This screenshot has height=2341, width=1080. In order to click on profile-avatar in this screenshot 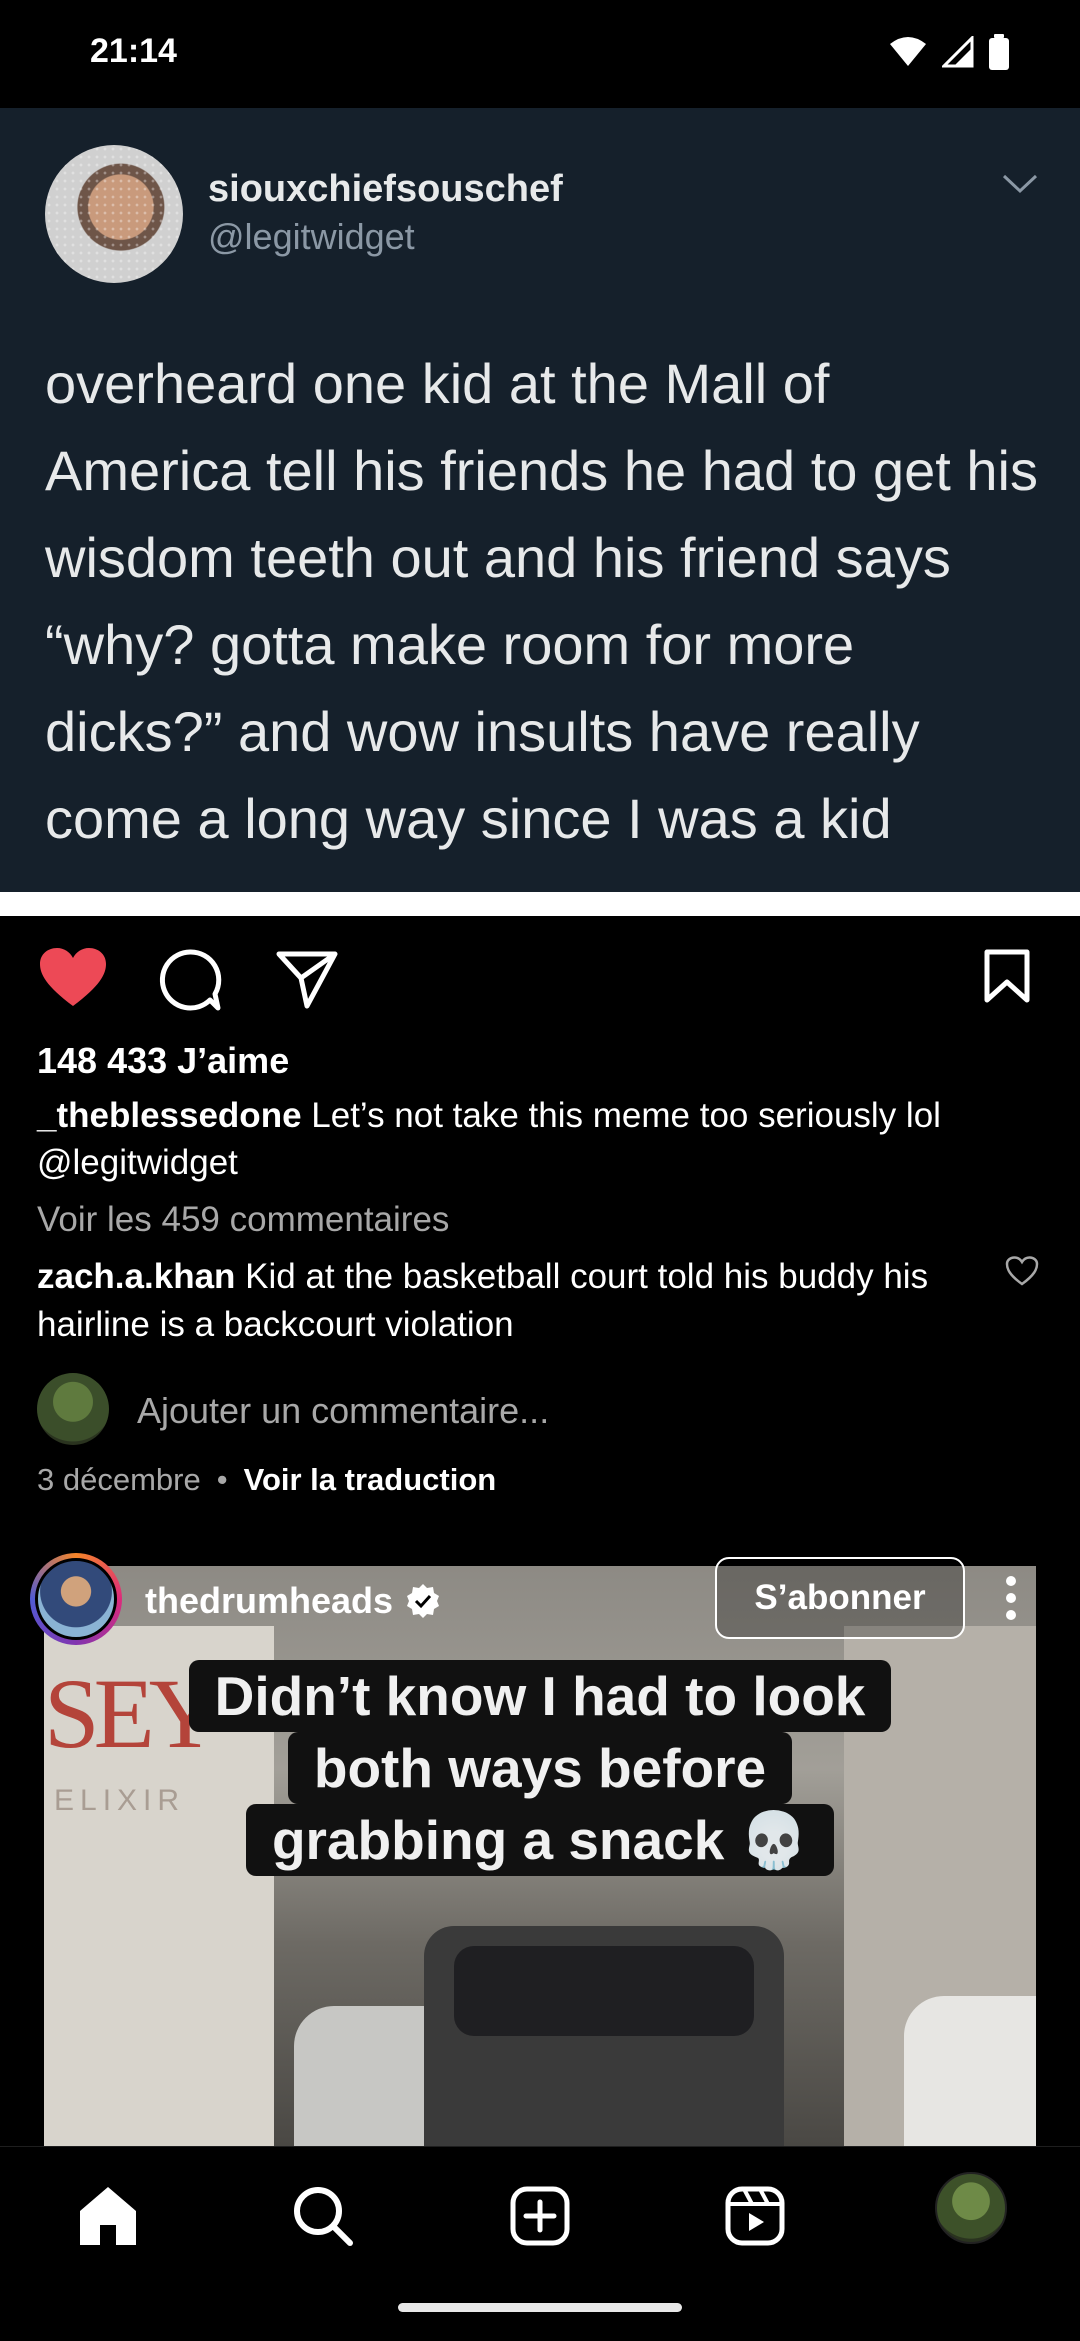, I will do `click(971, 2208)`.